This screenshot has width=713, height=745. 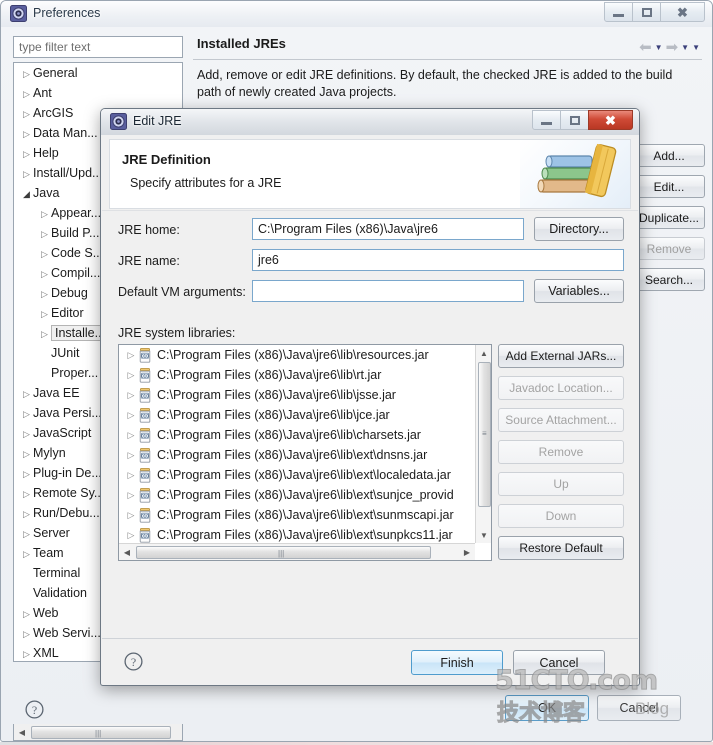 I want to click on dialog-footer: ? Finish Cancel, so click(x=370, y=661).